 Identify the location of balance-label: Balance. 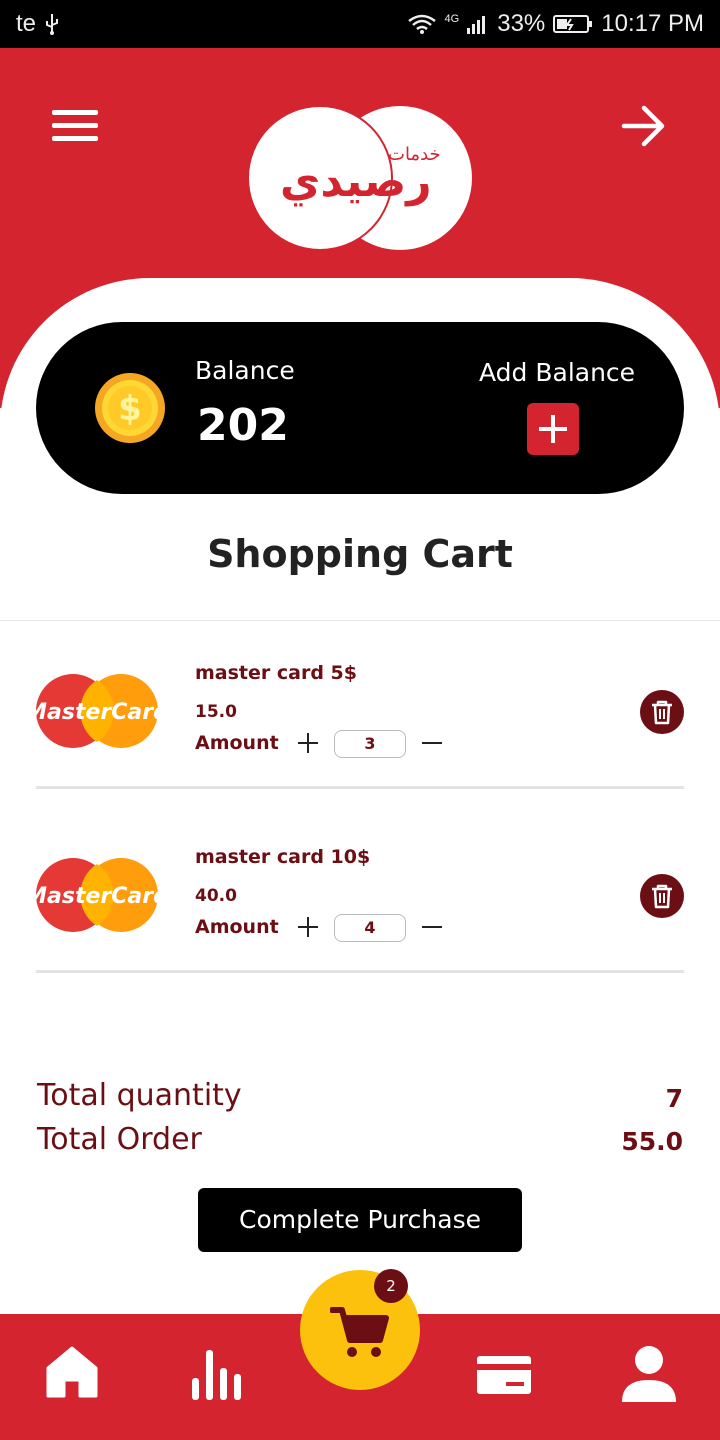
(245, 370).